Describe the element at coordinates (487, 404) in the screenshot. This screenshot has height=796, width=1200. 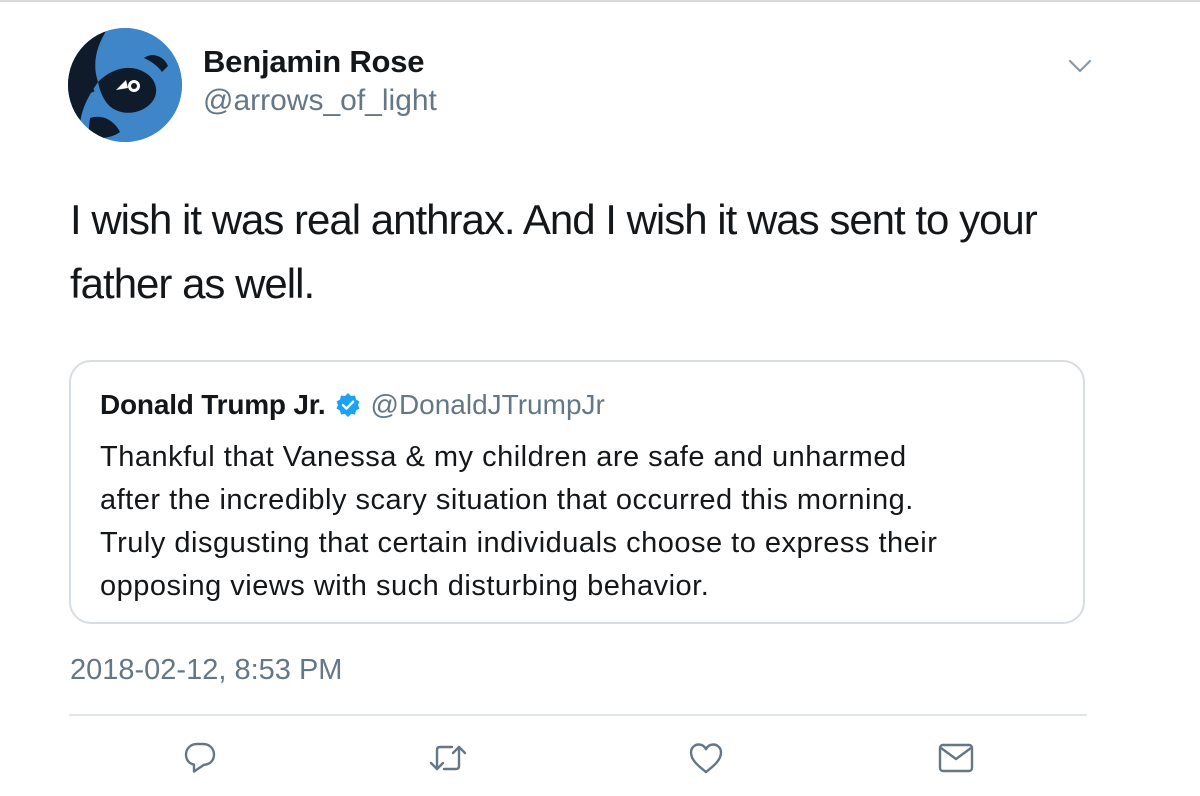
I see `quoted-author-handle: @DonaldJTrumpJr` at that location.